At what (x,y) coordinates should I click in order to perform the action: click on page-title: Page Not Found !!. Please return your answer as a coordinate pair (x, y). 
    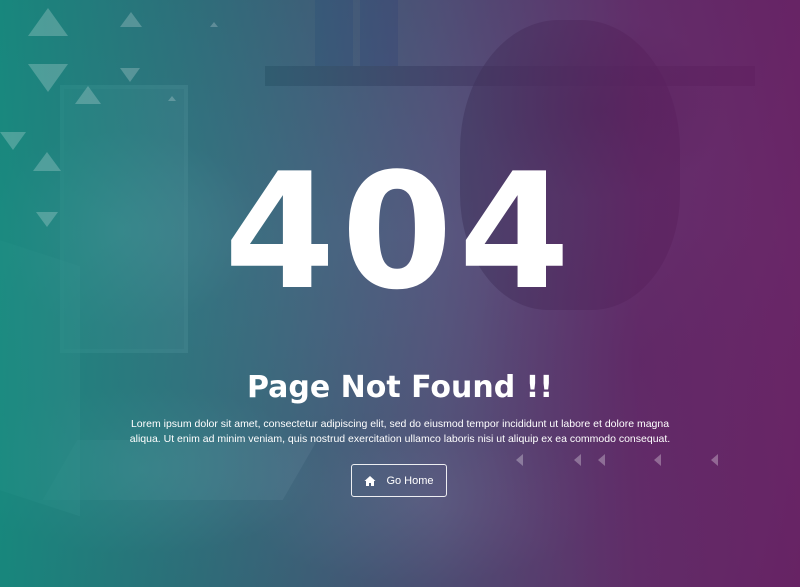
    Looking at the image, I should click on (400, 387).